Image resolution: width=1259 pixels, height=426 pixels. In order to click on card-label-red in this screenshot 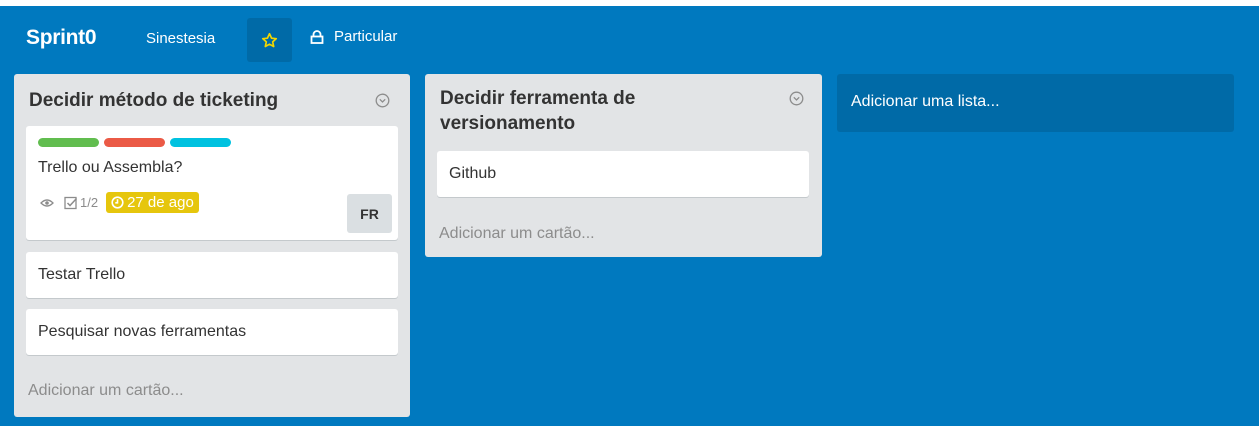, I will do `click(134, 142)`.